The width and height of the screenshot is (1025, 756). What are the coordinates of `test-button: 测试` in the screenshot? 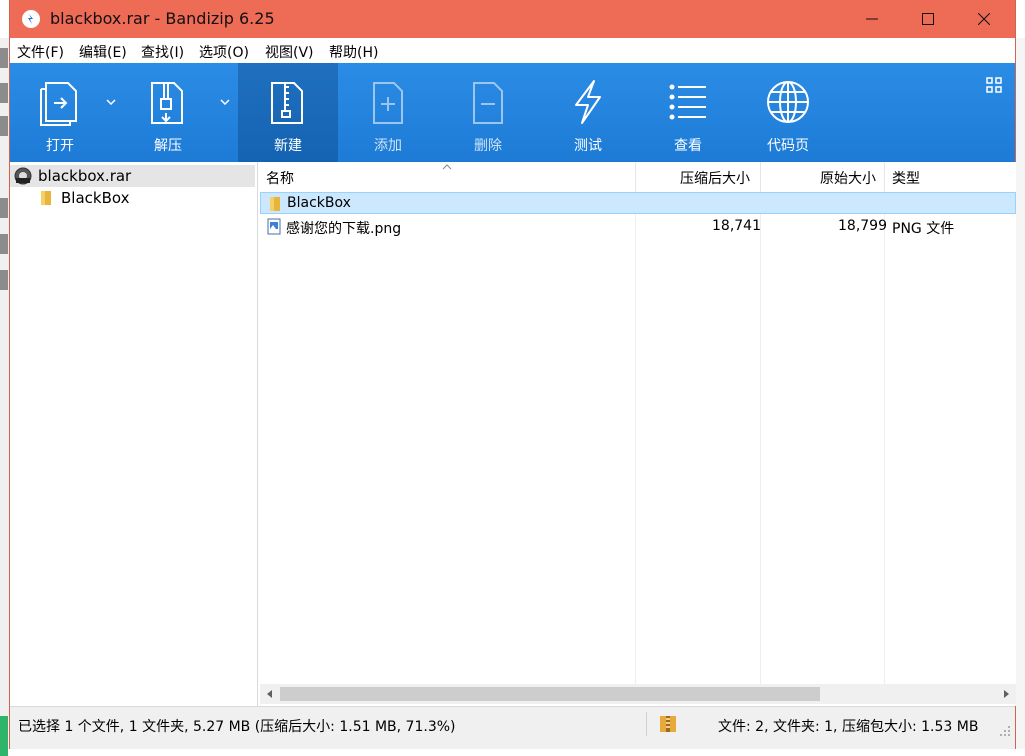 It's located at (588, 112).